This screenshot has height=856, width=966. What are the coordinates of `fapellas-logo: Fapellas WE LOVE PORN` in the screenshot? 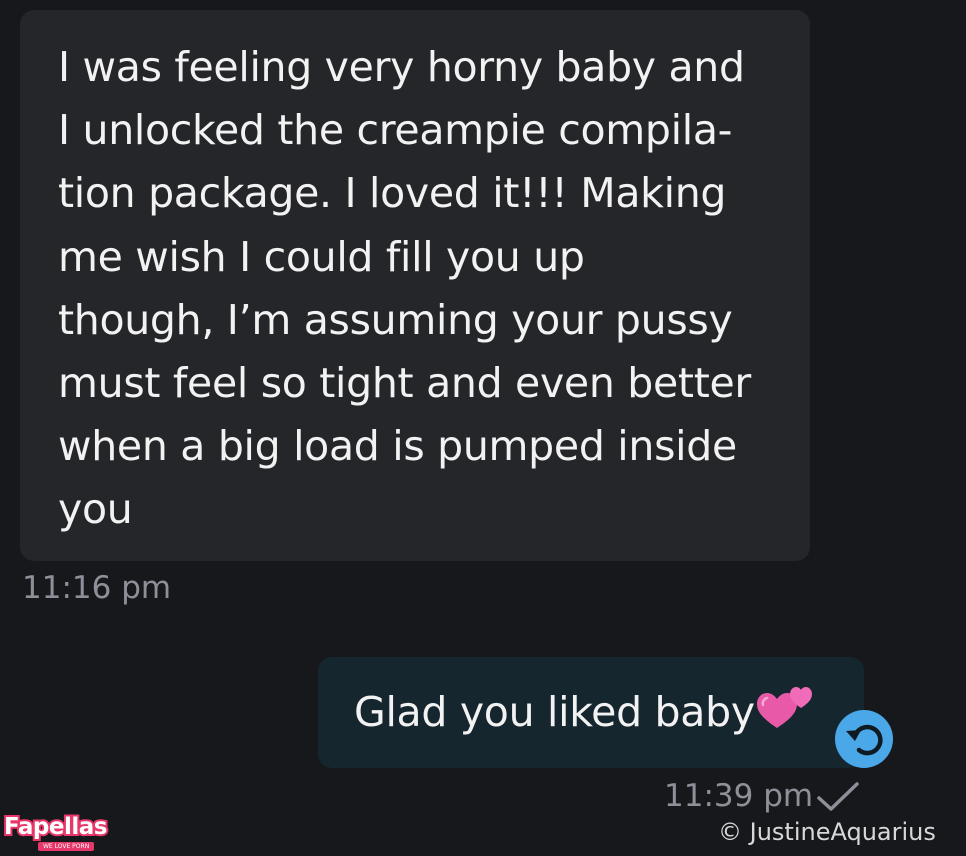 It's located at (59, 833).